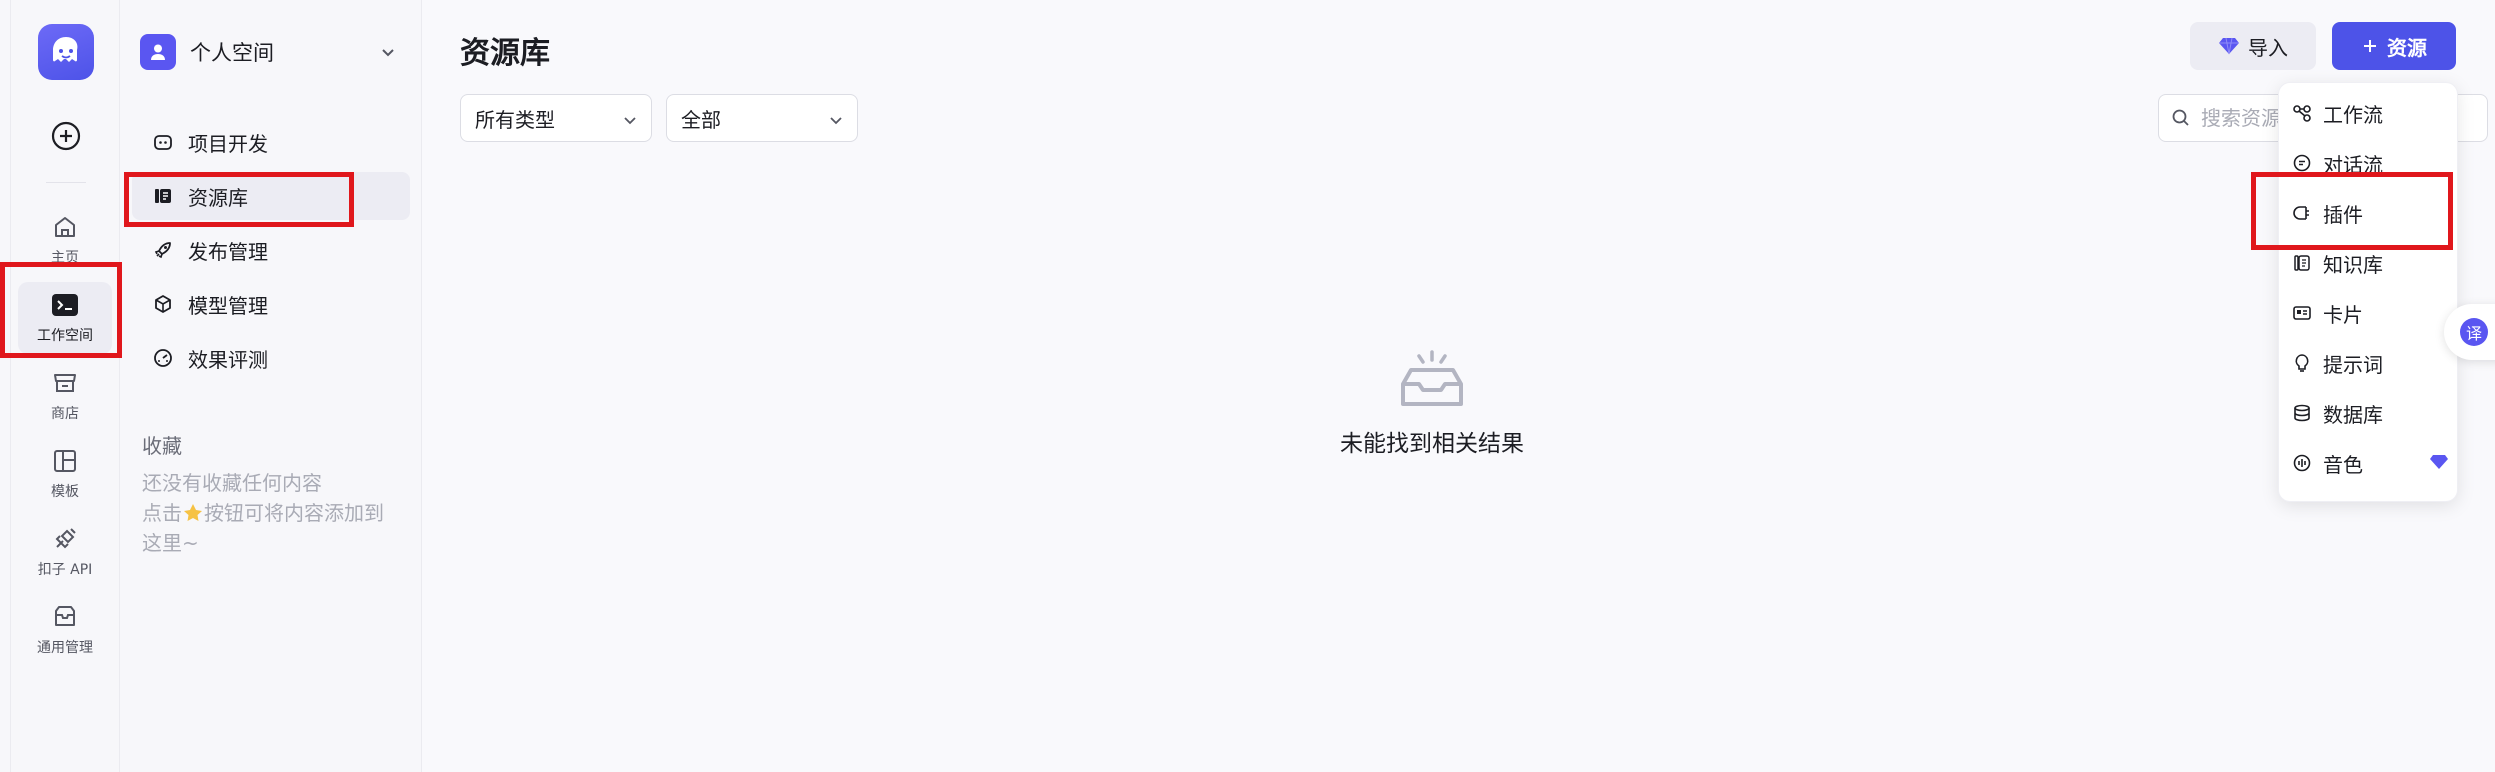  What do you see at coordinates (232, 53) in the screenshot?
I see `space-name: 个人空间` at bounding box center [232, 53].